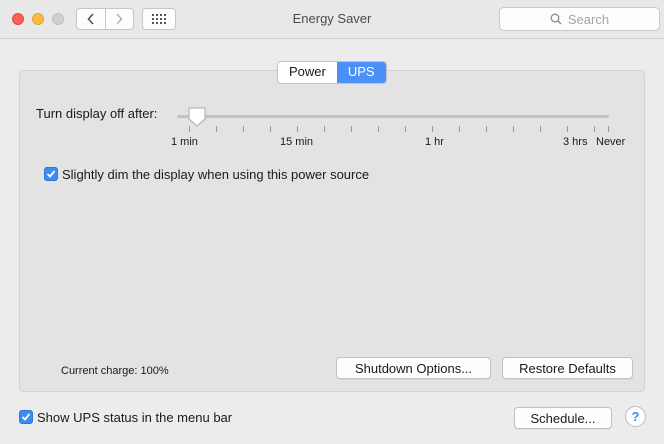 The width and height of the screenshot is (664, 444). I want to click on current-charge-text: Current charge: 100%, so click(115, 371).